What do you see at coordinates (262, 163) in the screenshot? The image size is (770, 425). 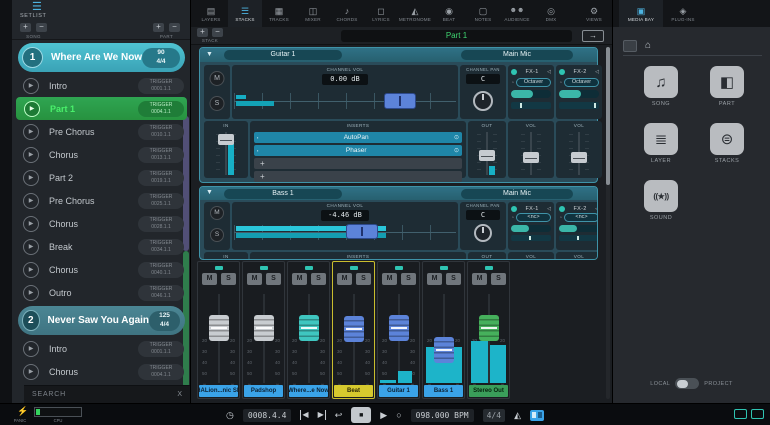 I see `add-insert-icon: +` at bounding box center [262, 163].